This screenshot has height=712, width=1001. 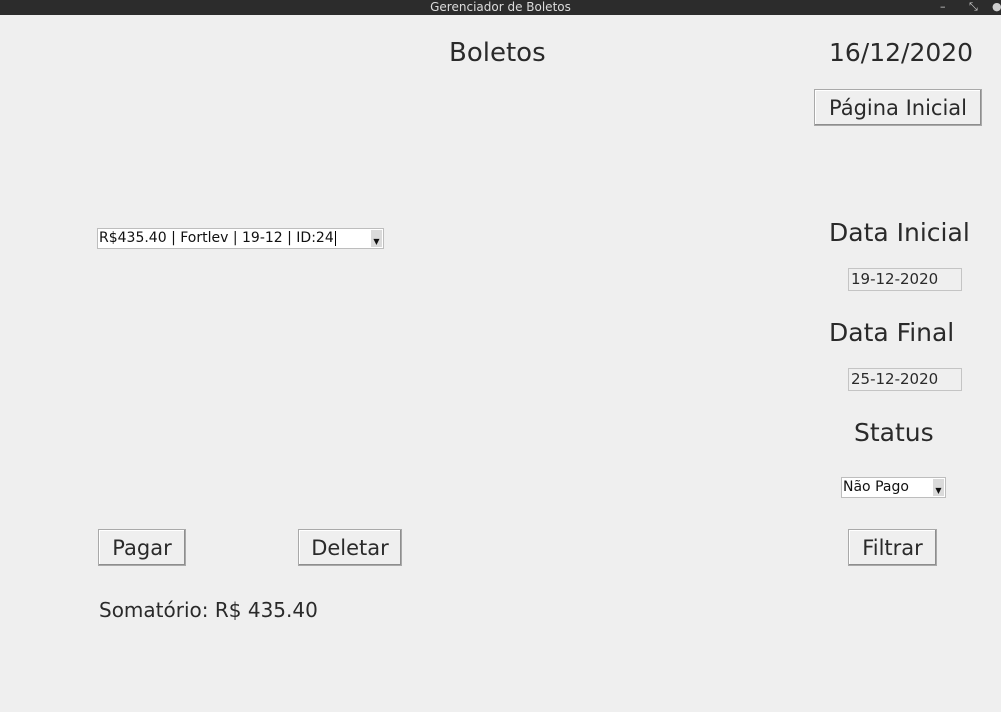 What do you see at coordinates (335, 238) in the screenshot?
I see `text-cursor` at bounding box center [335, 238].